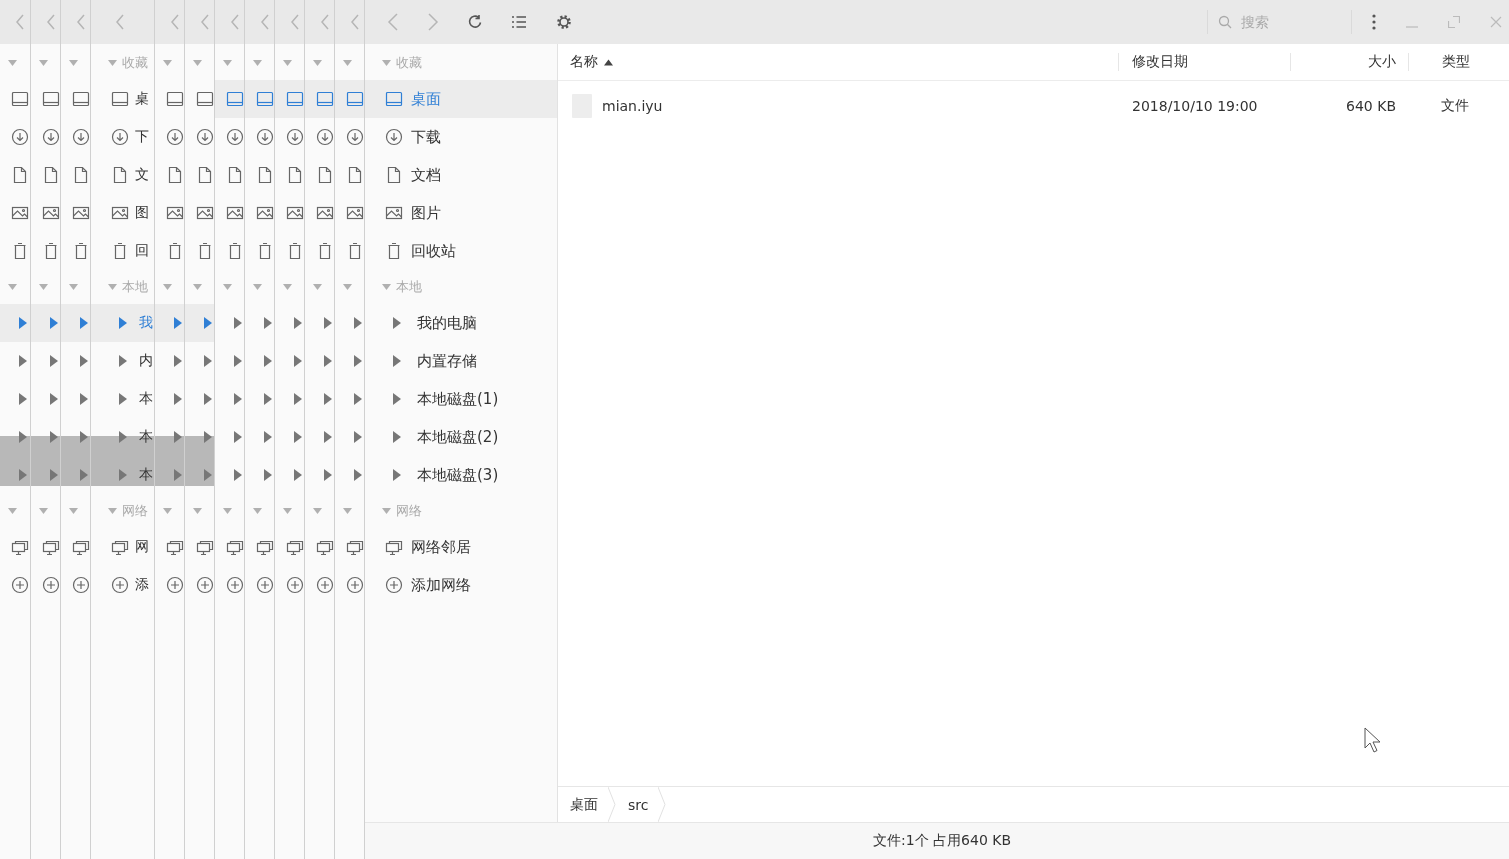 Image resolution: width=1509 pixels, height=859 pixels. What do you see at coordinates (461, 213) in the screenshot?
I see `sidebar-item: 图片` at bounding box center [461, 213].